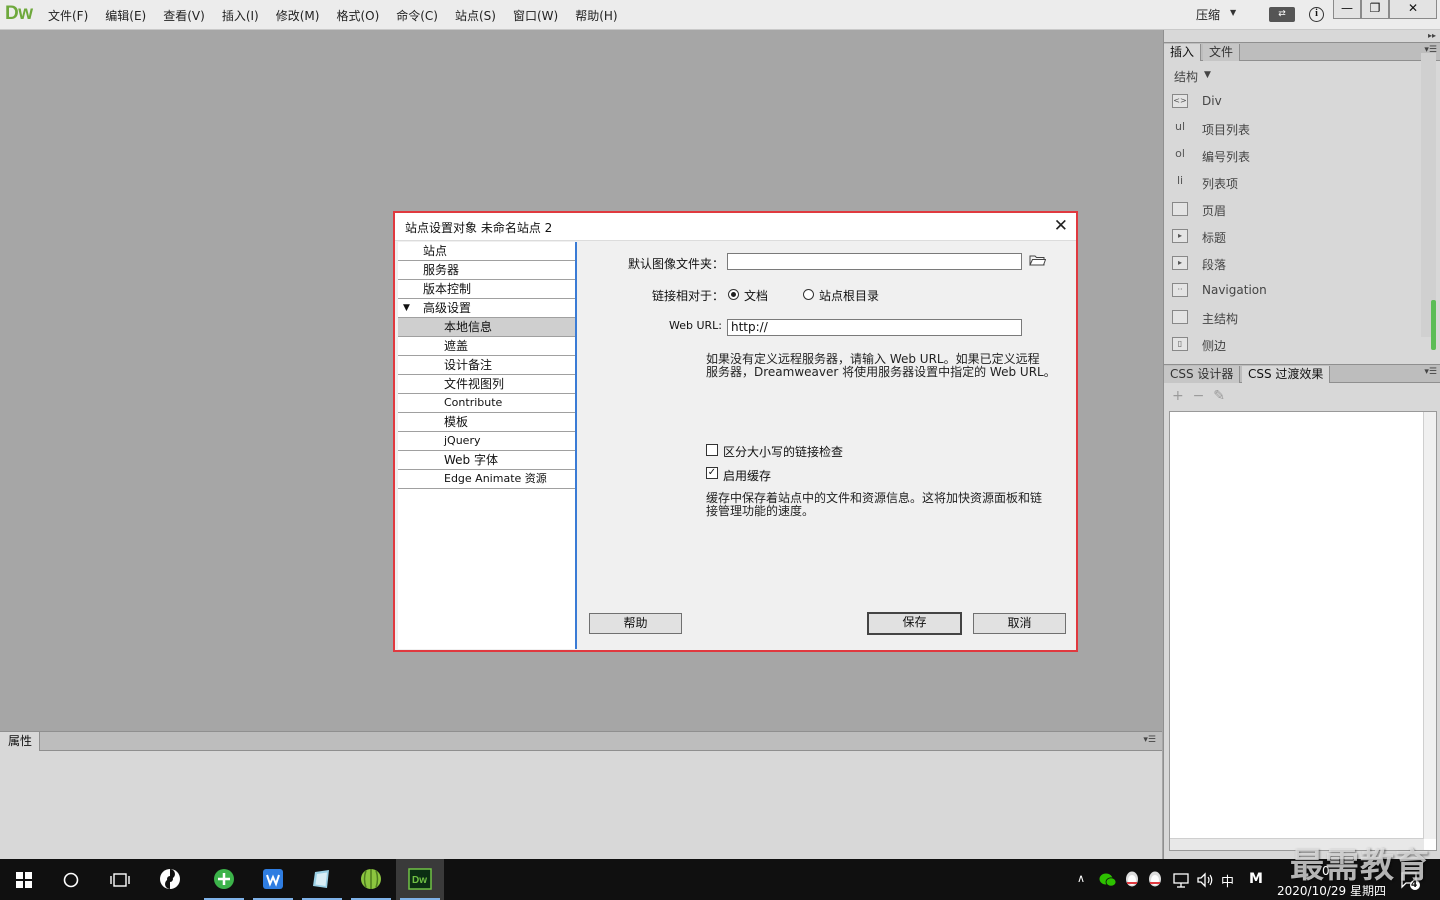 The image size is (1440, 900). I want to click on browse-folder-icon, so click(1037, 260).